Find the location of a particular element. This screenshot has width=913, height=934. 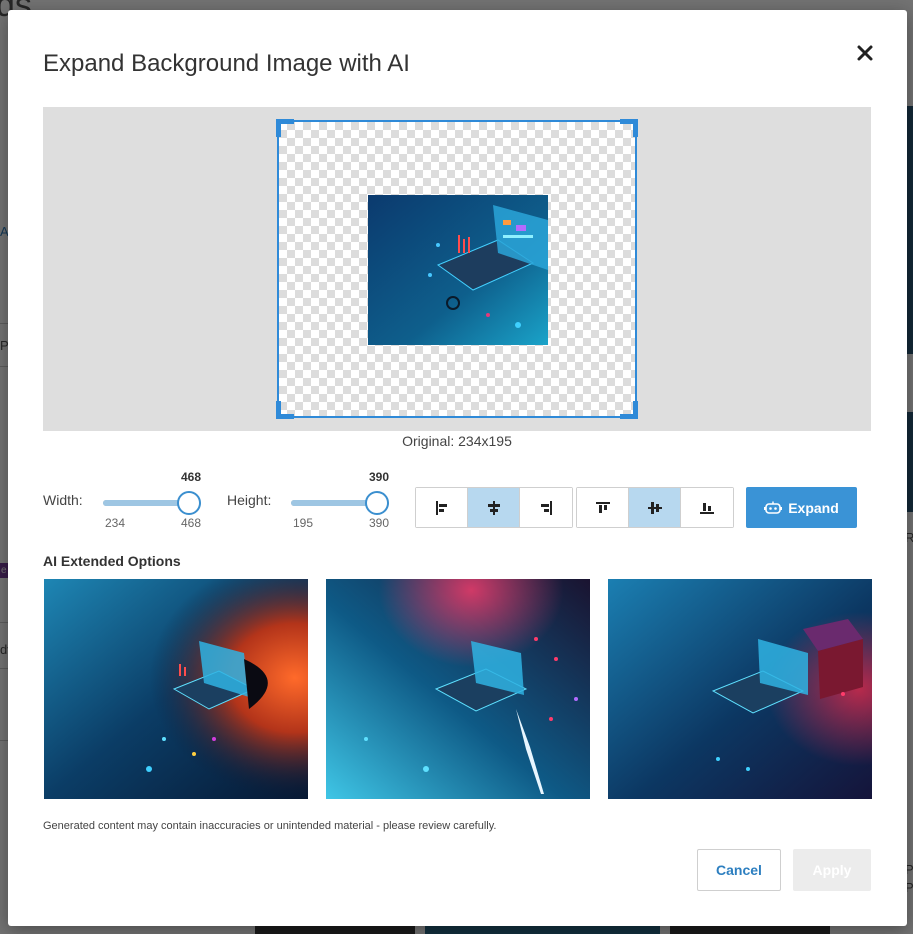

align-right-icon is located at coordinates (546, 507).